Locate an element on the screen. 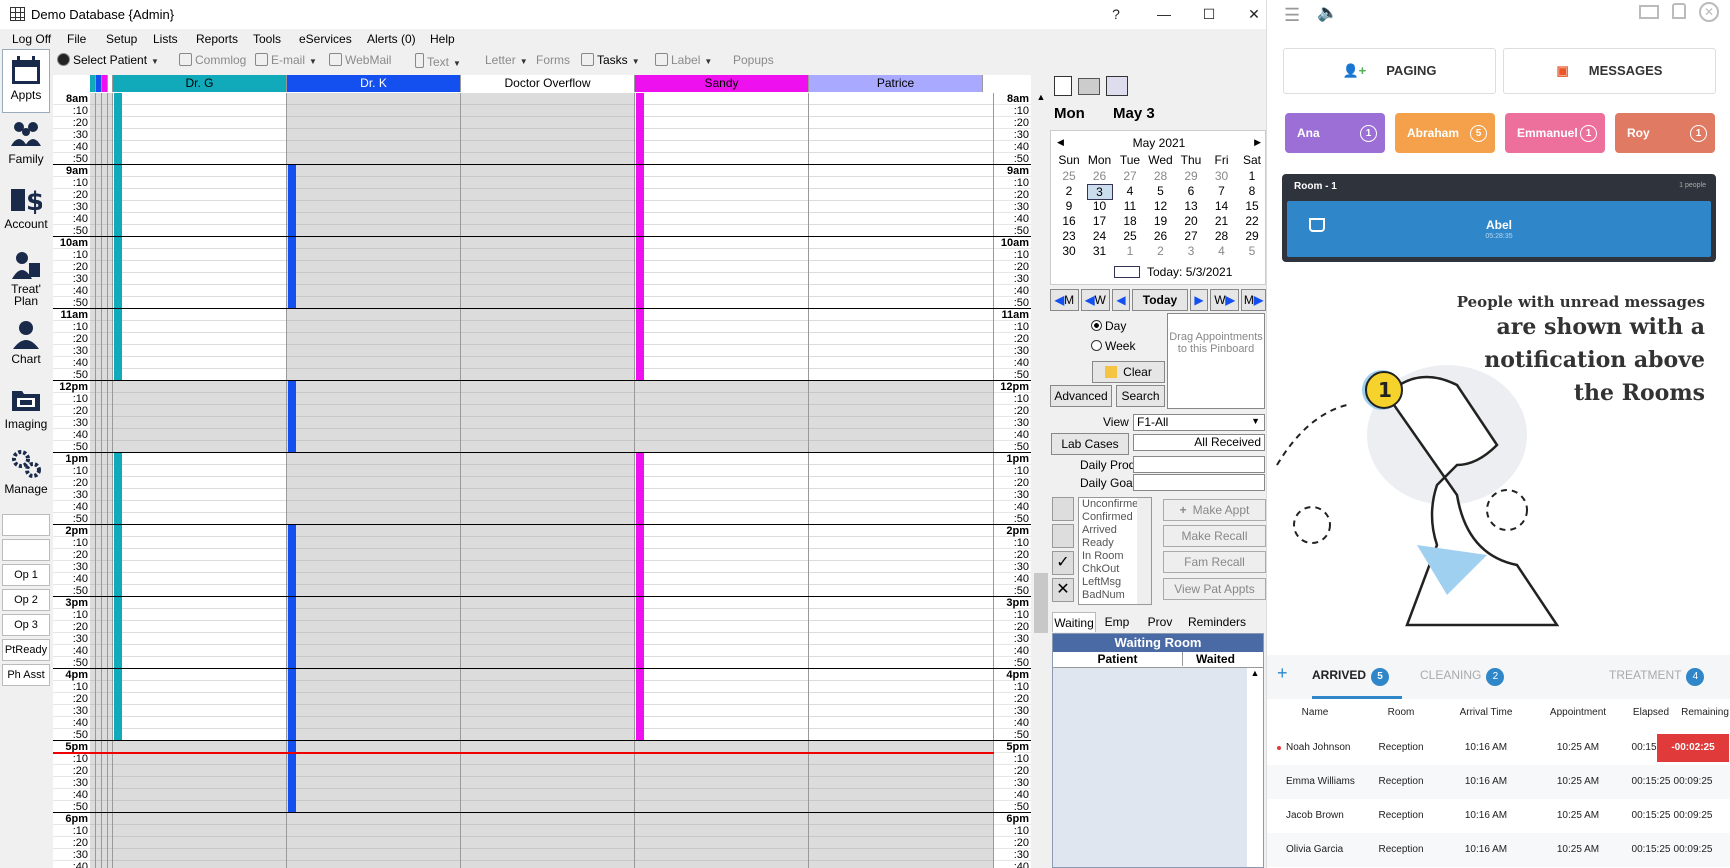 Image resolution: width=1730 pixels, height=868 pixels. menu-log-off: Log Off is located at coordinates (31, 39).